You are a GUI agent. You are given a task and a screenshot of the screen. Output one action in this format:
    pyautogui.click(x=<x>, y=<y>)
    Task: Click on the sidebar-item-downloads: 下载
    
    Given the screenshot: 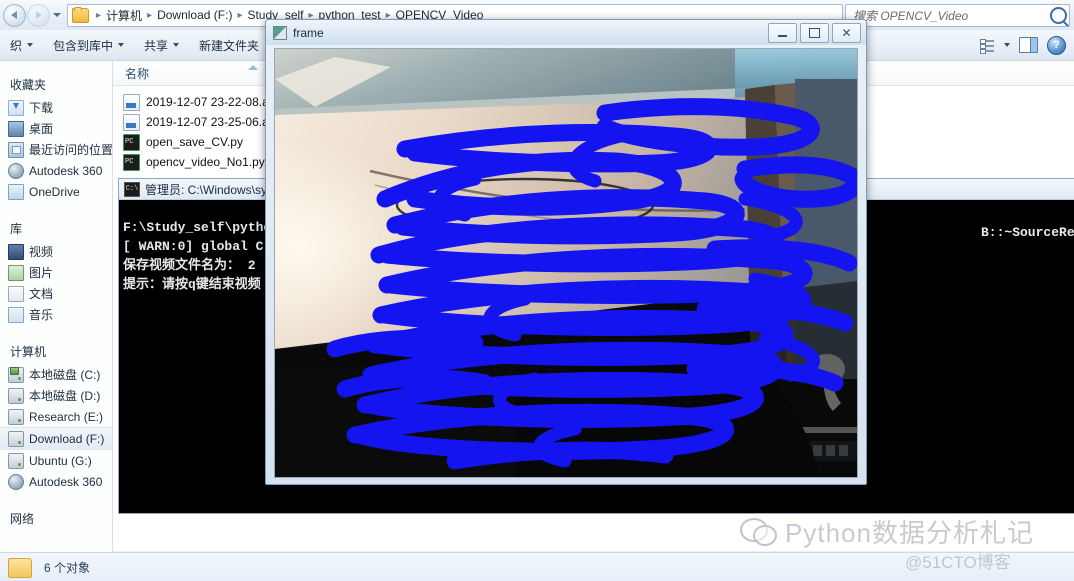 What is the action you would take?
    pyautogui.click(x=56, y=107)
    